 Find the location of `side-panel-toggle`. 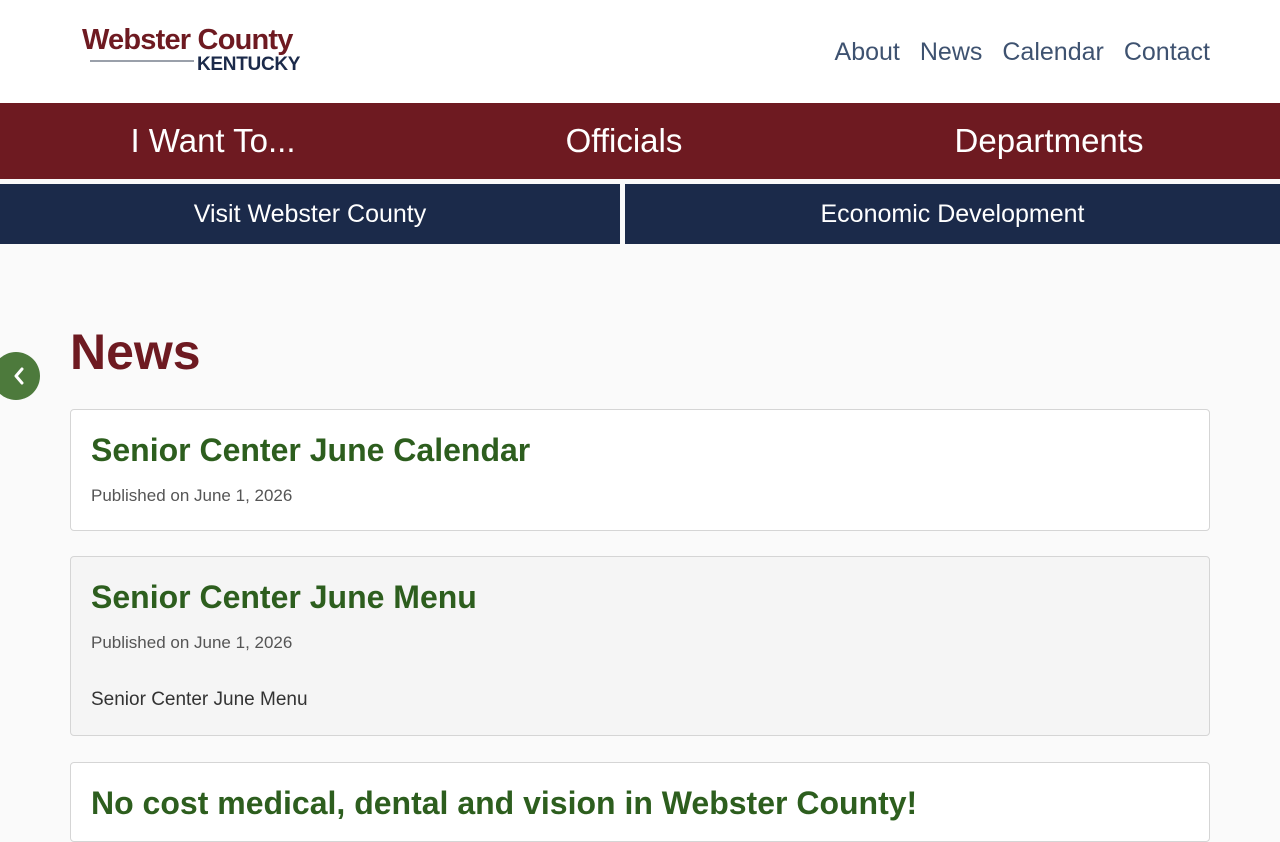

side-panel-toggle is located at coordinates (20, 376).